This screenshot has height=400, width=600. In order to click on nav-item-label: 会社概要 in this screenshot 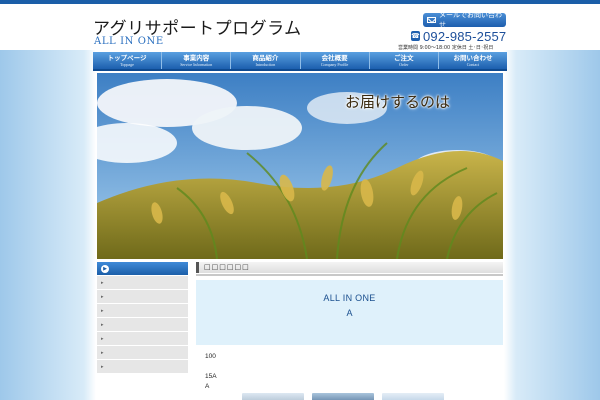, I will do `click(334, 57)`.